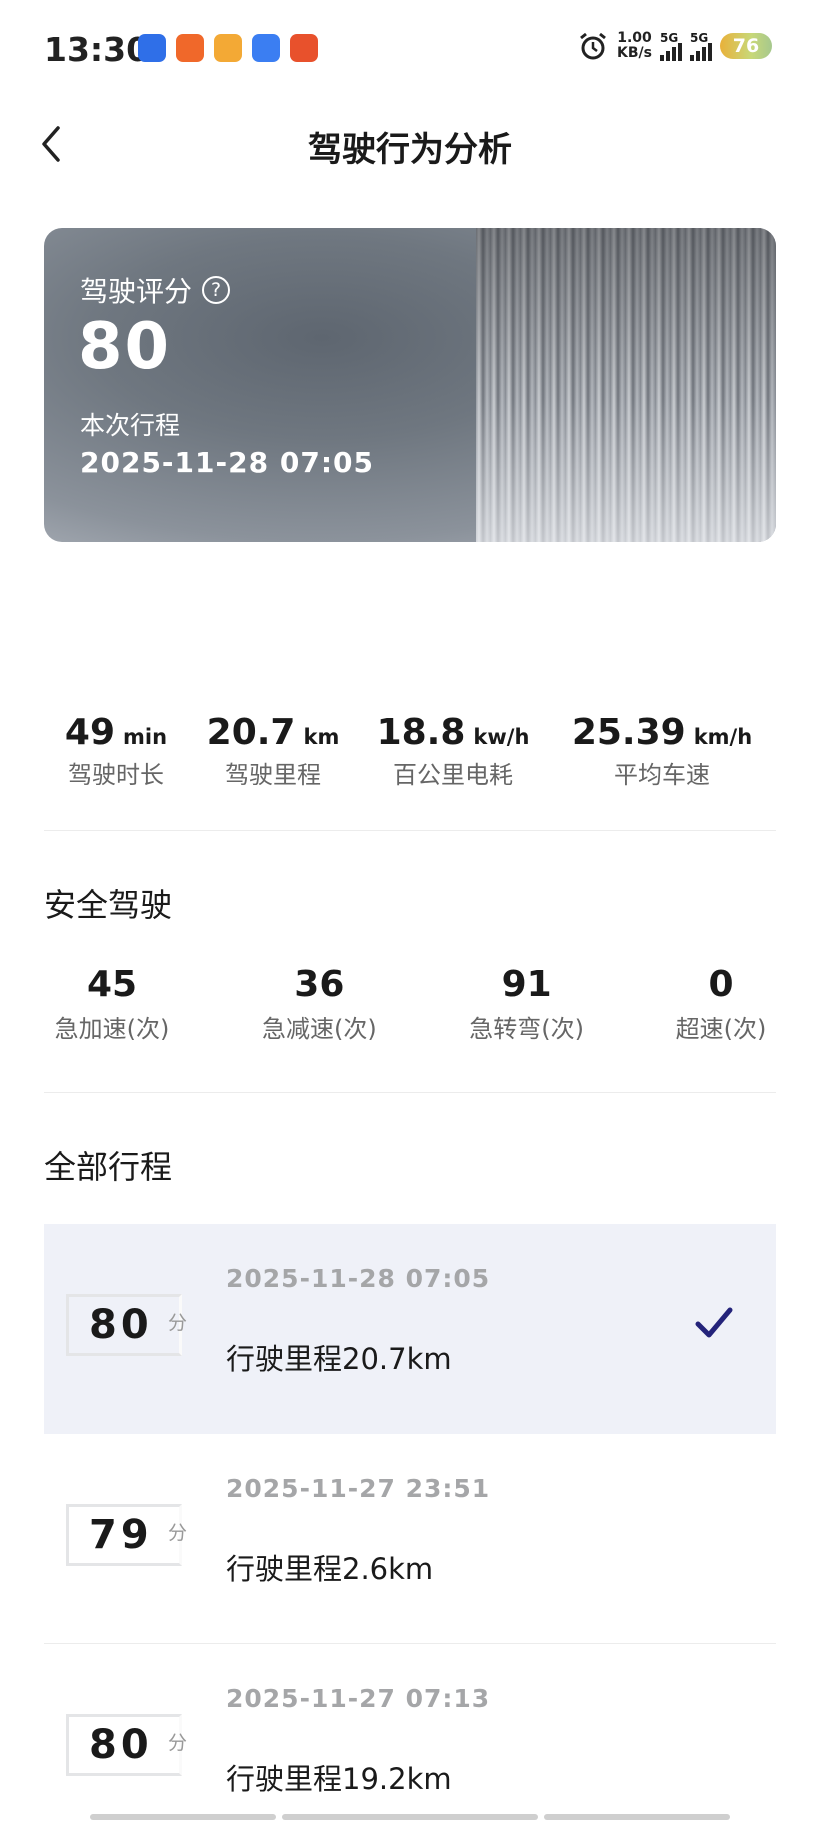 Image resolution: width=820 pixels, height=1822 pixels. What do you see at coordinates (145, 737) in the screenshot?
I see `stat-unit: min` at bounding box center [145, 737].